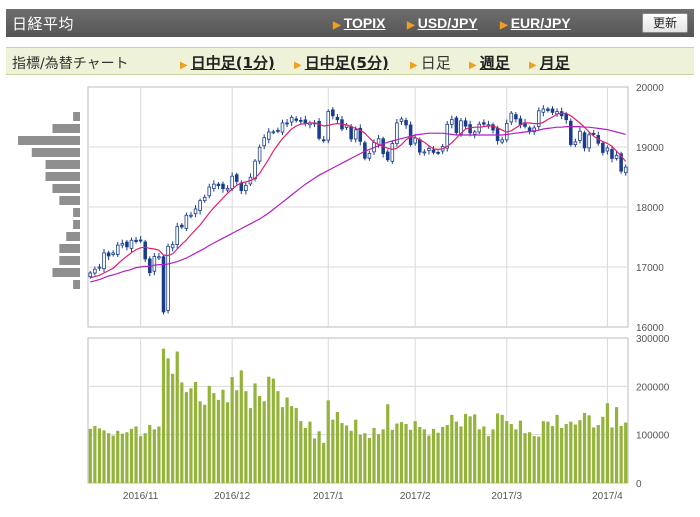  Describe the element at coordinates (650, 88) in the screenshot. I see `price-tick-label: 20000` at that location.